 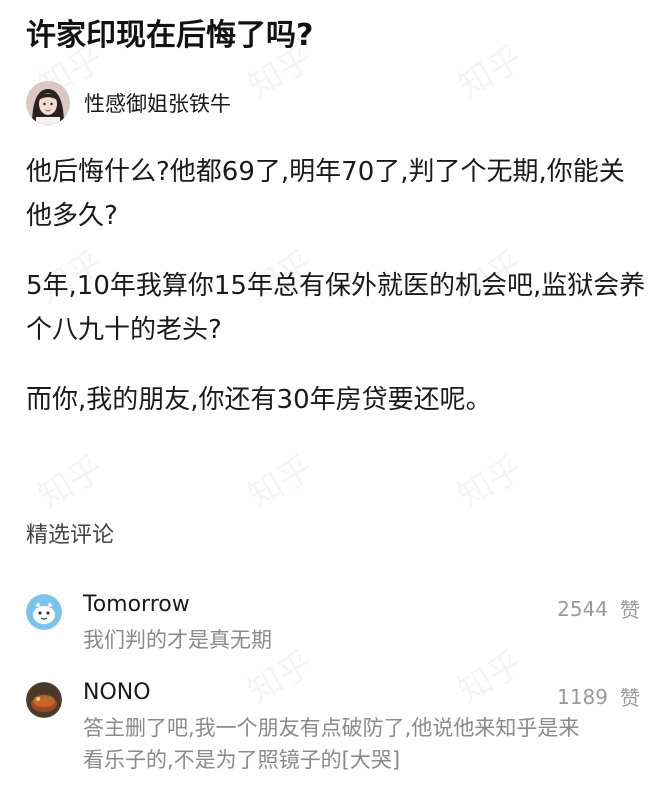 I want to click on author-row: 性感御姐张铁牛, so click(x=128, y=103).